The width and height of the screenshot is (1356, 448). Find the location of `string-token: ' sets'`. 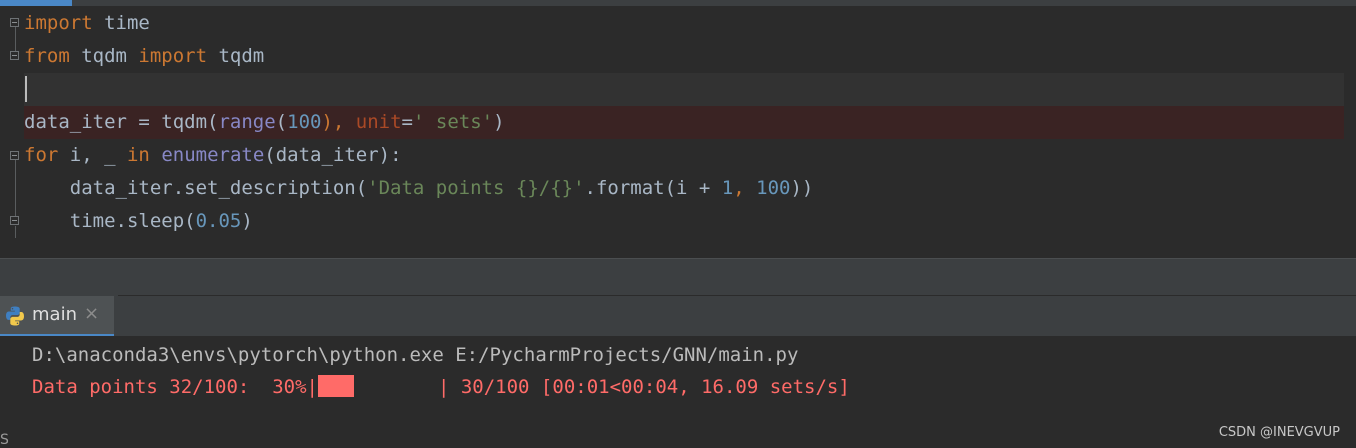

string-token: ' sets' is located at coordinates (453, 122).